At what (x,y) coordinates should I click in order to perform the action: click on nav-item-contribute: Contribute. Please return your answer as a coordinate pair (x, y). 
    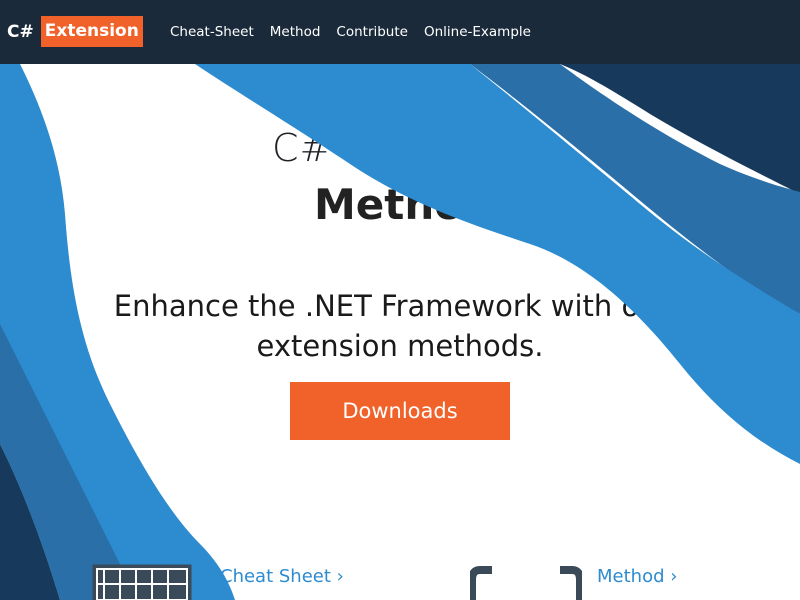
    Looking at the image, I should click on (372, 32).